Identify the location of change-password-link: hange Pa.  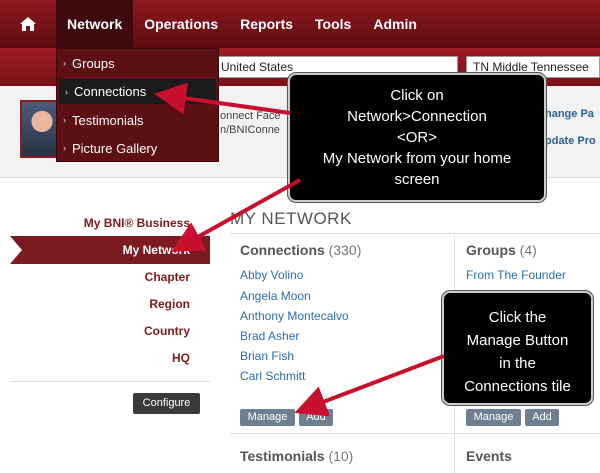
(569, 114).